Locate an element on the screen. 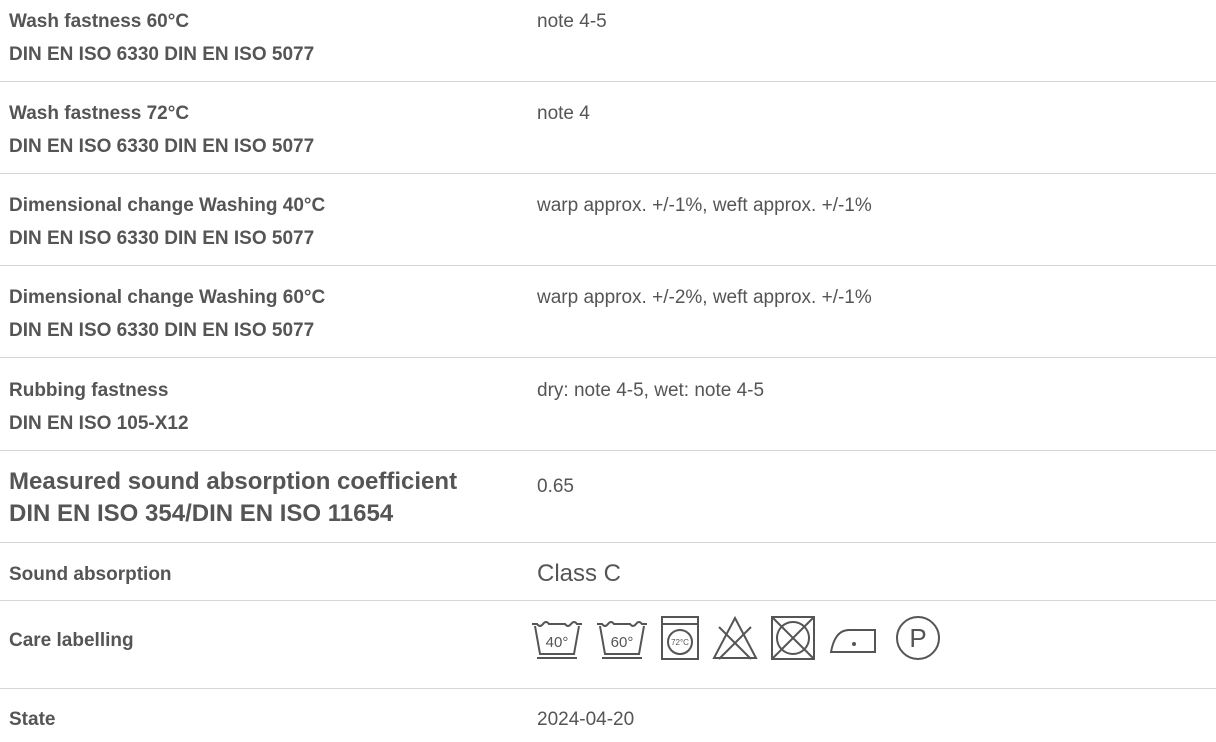 This screenshot has width=1216, height=742. spec-label-title: State is located at coordinates (32, 719).